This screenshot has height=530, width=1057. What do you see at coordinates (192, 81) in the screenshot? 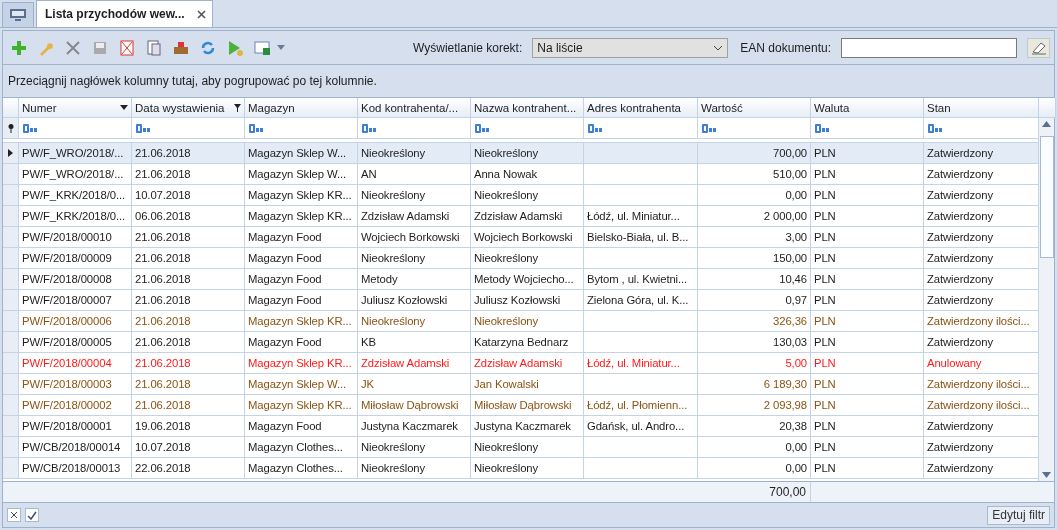
I see `group-by-hint: Przeciągnij nagłówek kolumny tutaj, aby pogrupować po tej kolumnie.` at bounding box center [192, 81].